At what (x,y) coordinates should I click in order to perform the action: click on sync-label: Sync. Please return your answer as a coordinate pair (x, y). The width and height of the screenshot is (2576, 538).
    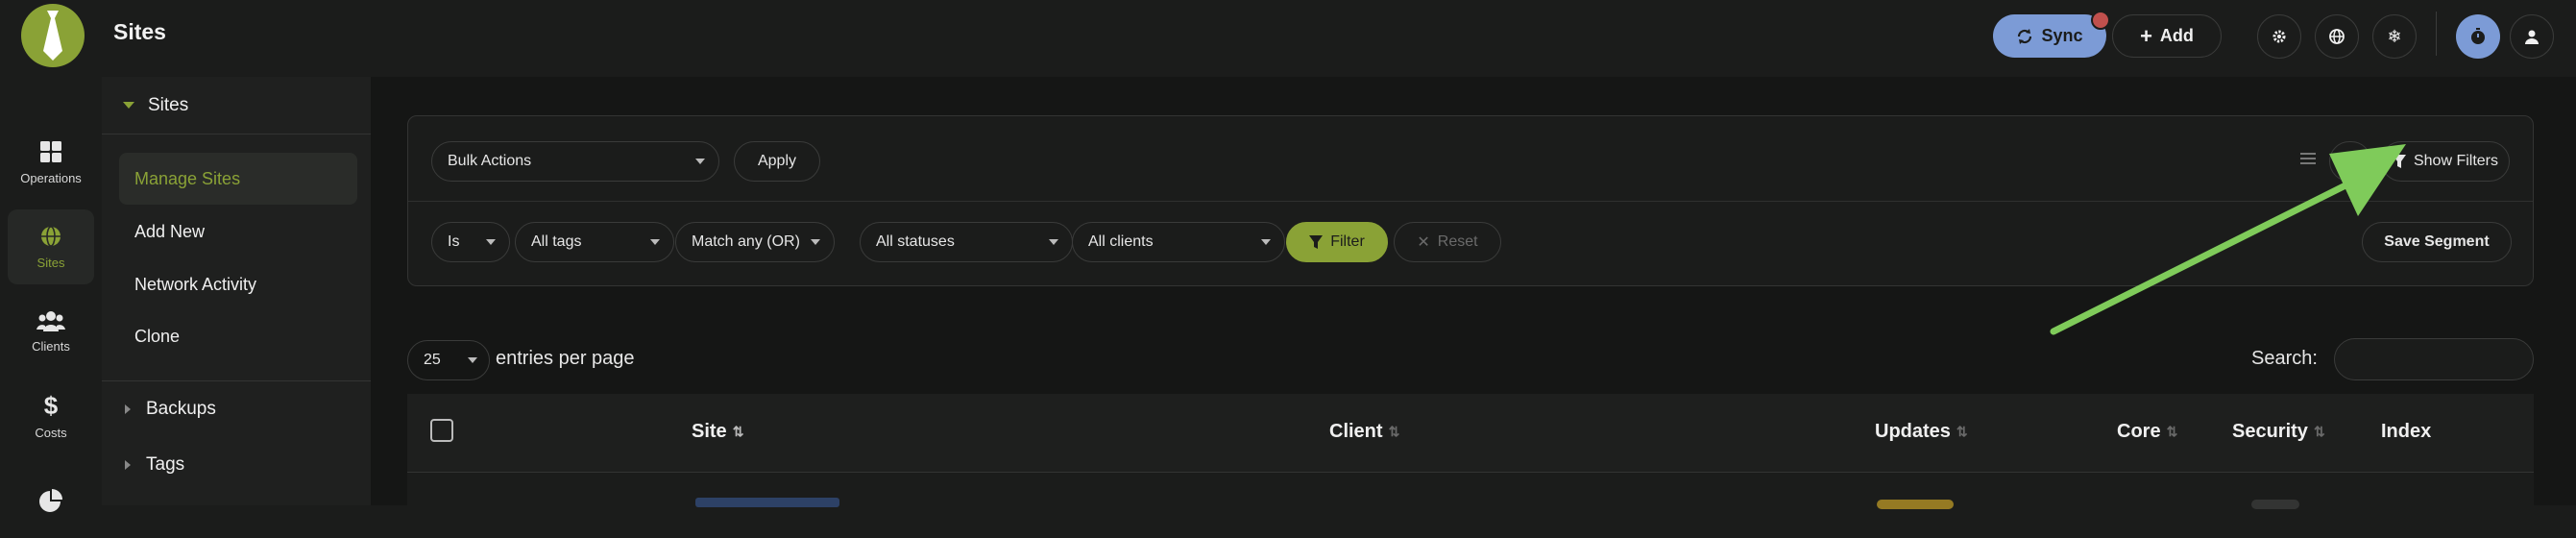
    Looking at the image, I should click on (2062, 36).